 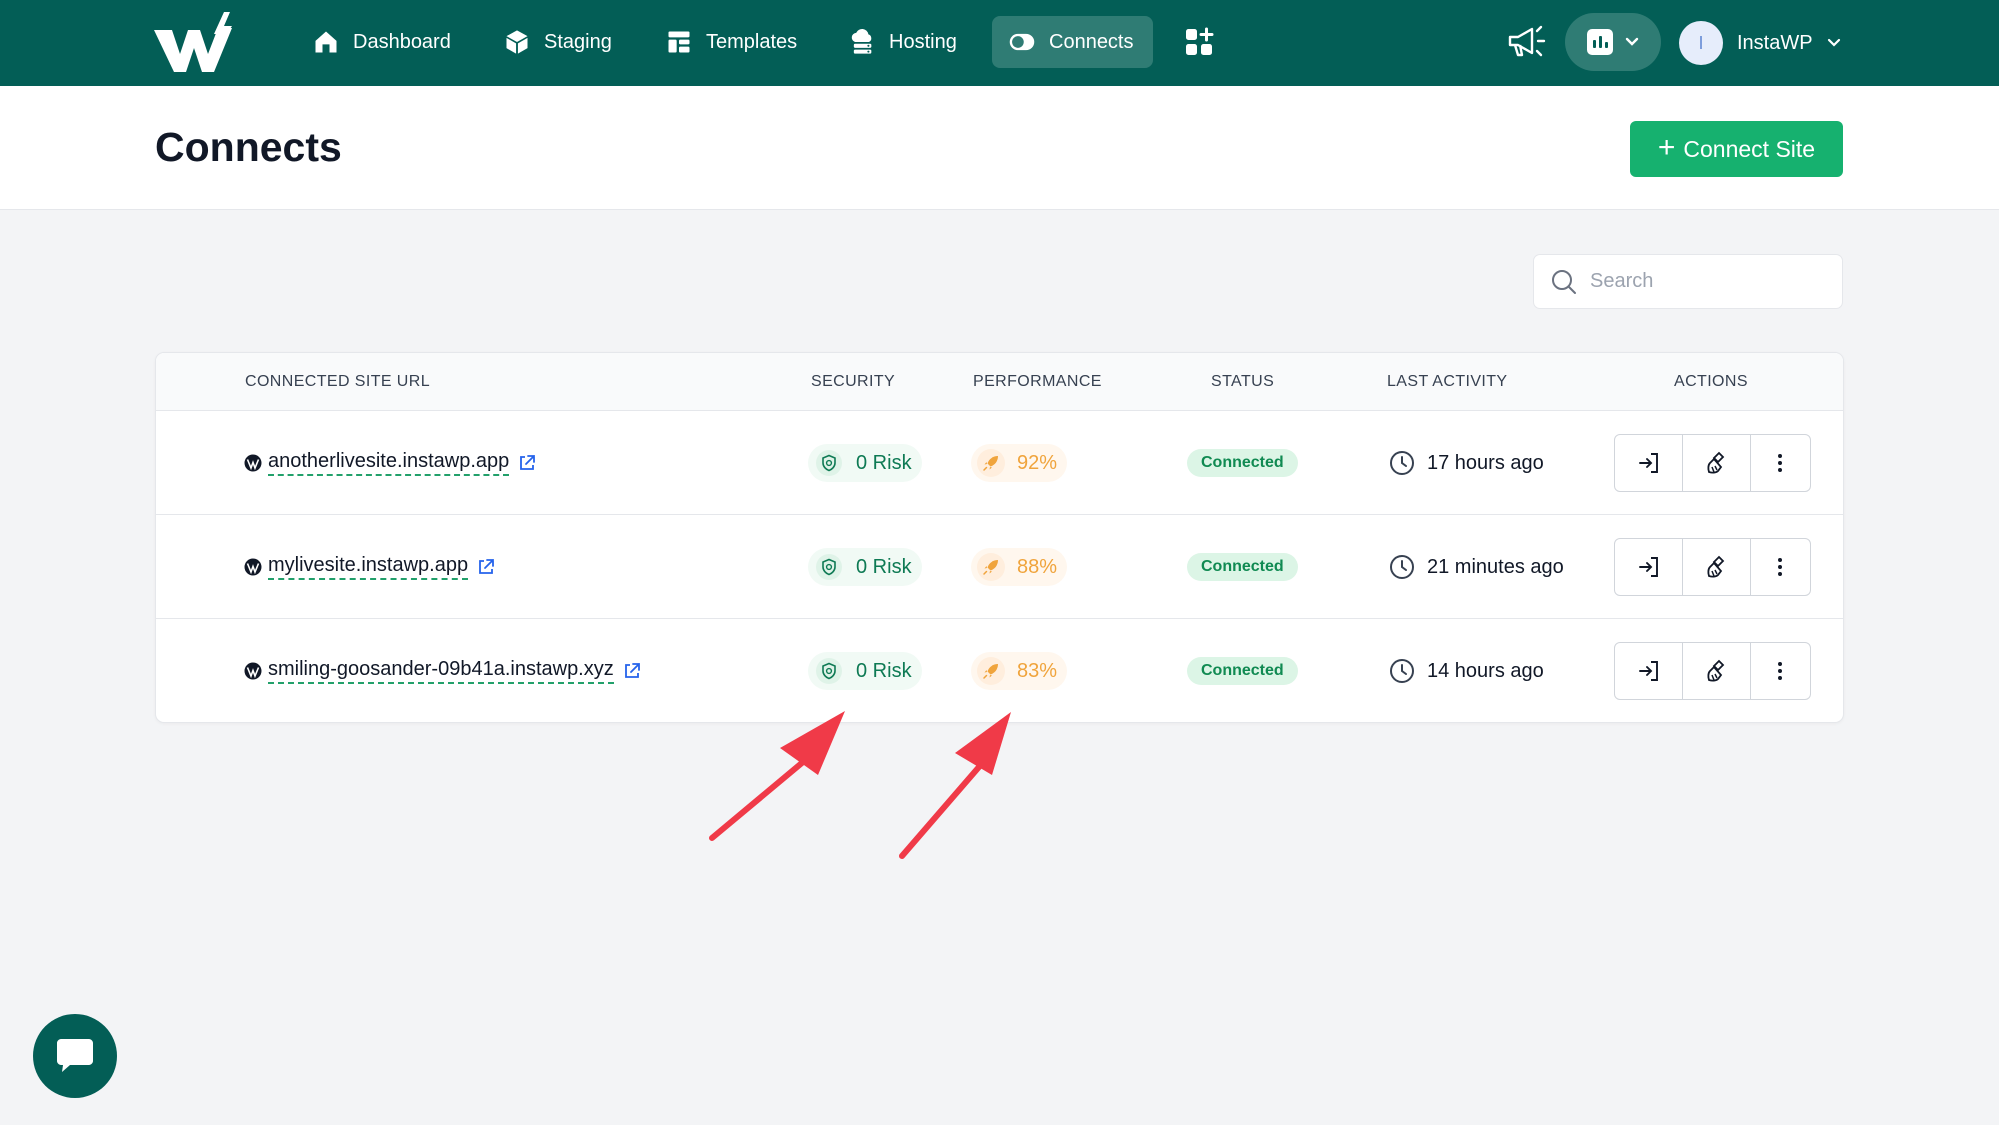 What do you see at coordinates (1485, 670) in the screenshot?
I see `last-activity-value: 14 hours ago` at bounding box center [1485, 670].